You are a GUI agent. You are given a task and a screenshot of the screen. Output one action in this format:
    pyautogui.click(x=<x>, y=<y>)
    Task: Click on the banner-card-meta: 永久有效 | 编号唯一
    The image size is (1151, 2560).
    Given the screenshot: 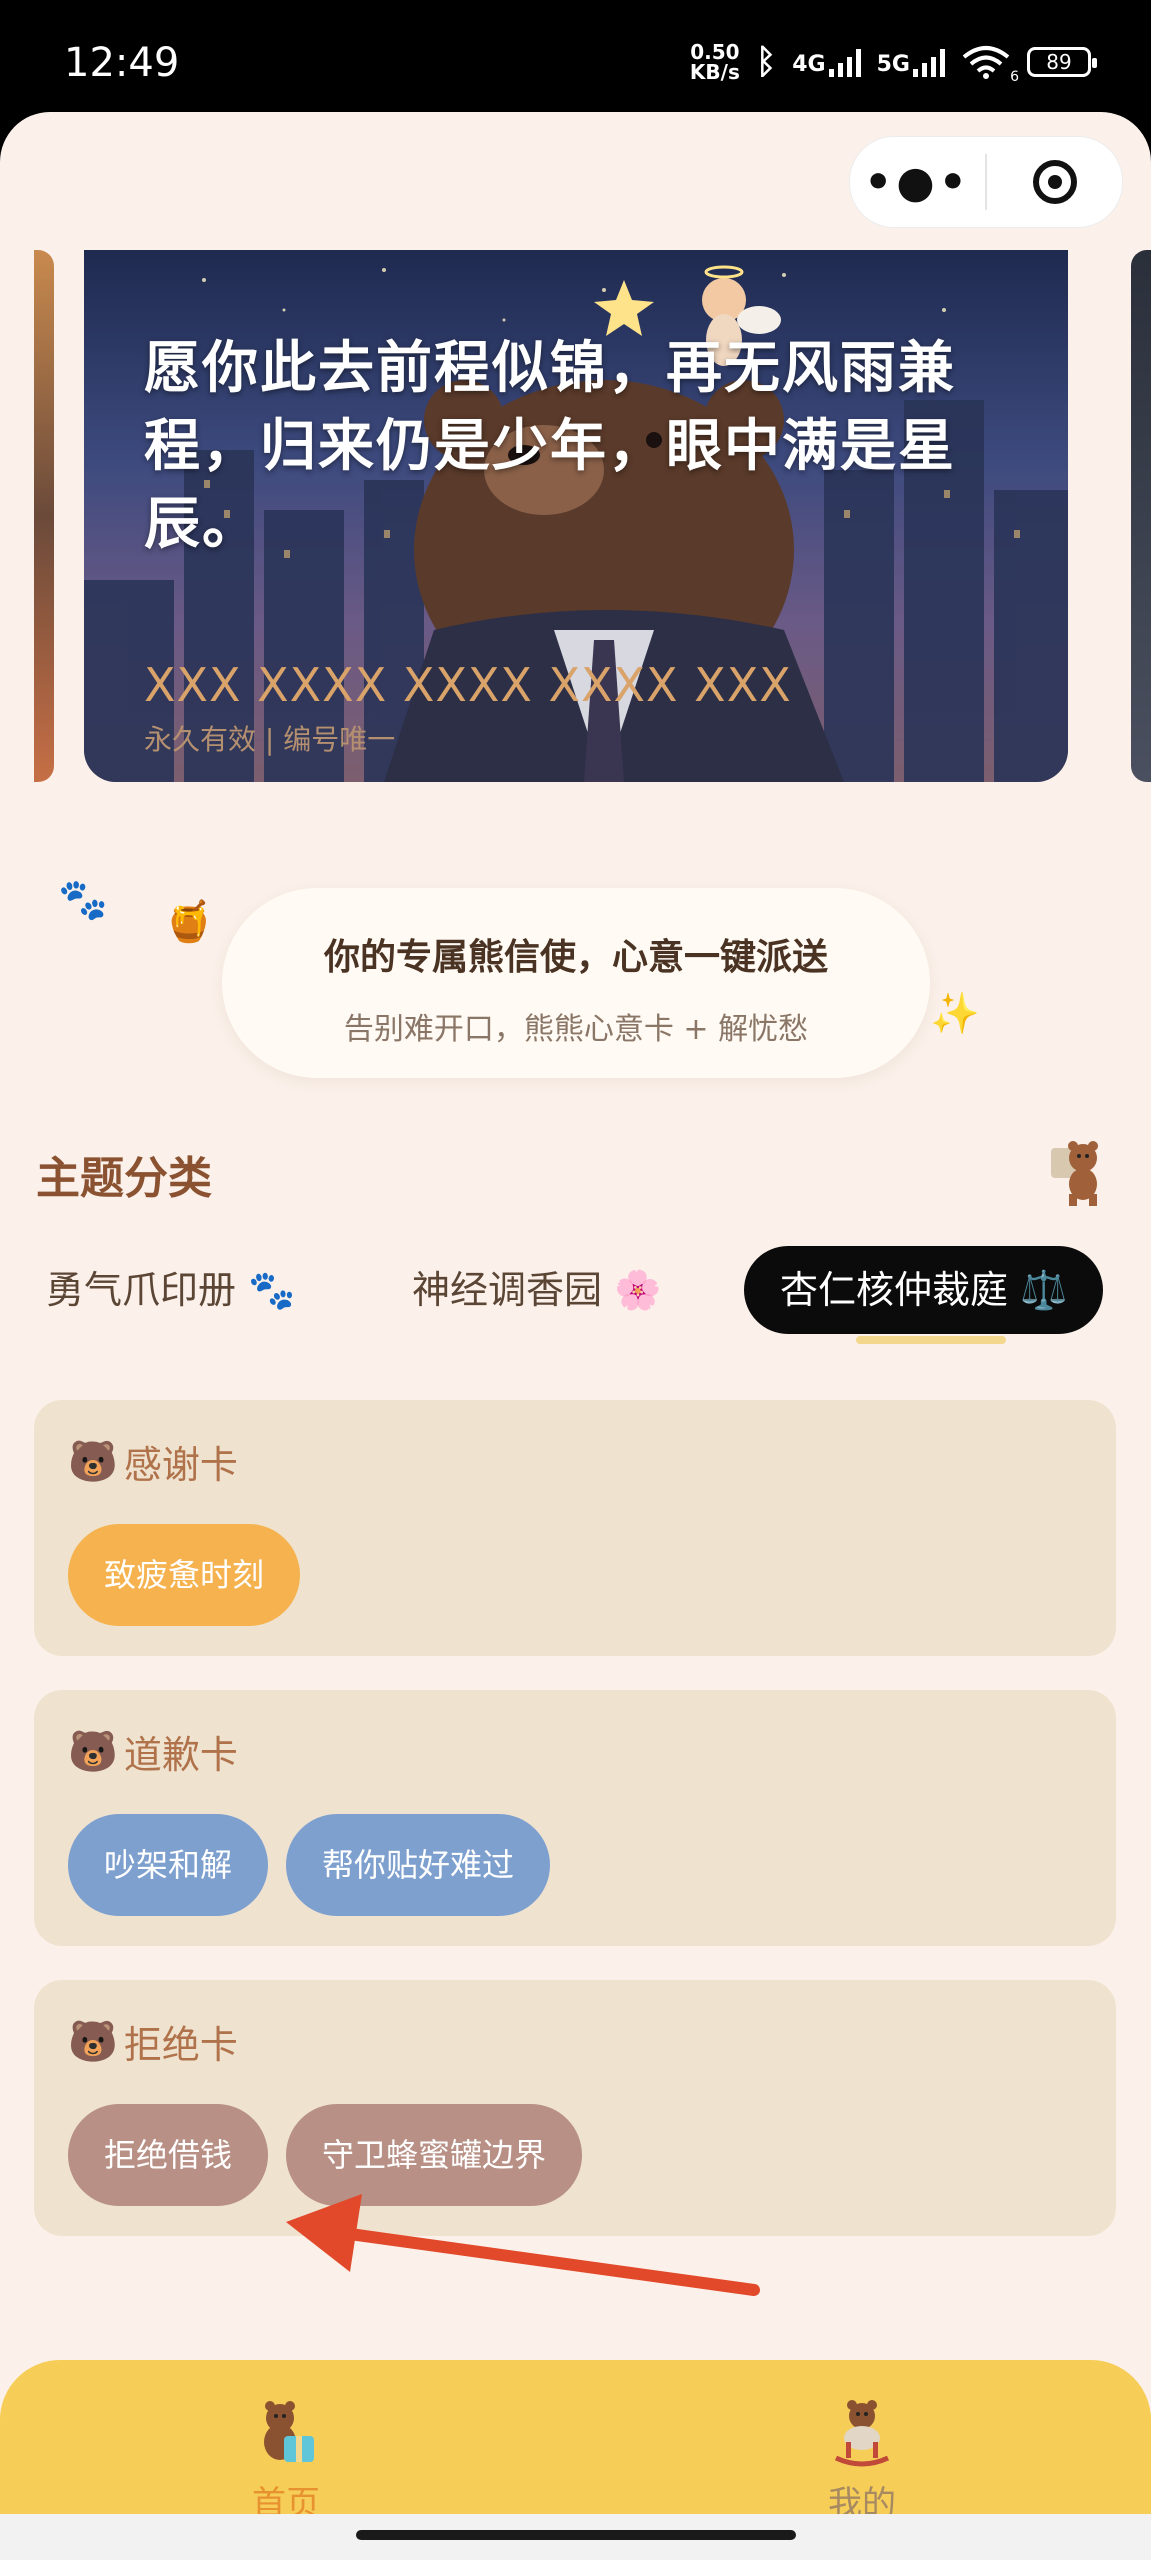 What is the action you would take?
    pyautogui.click(x=270, y=739)
    